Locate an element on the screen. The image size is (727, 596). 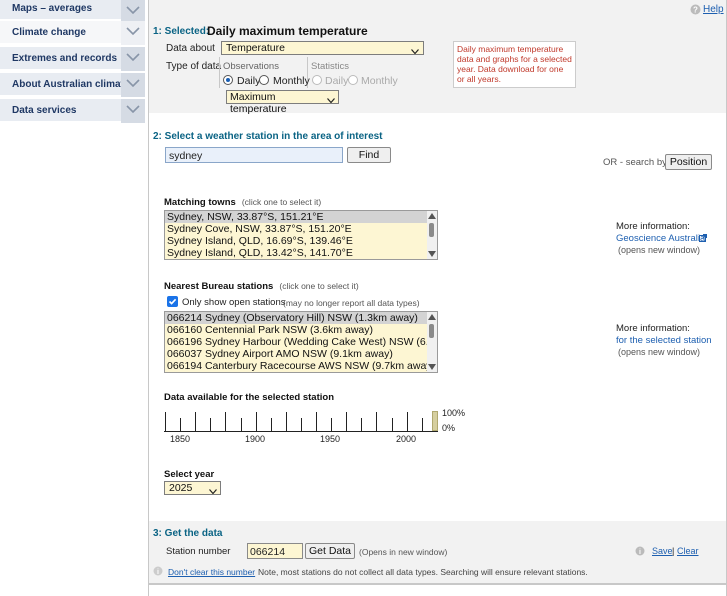
info-icon: i is located at coordinates (640, 552).